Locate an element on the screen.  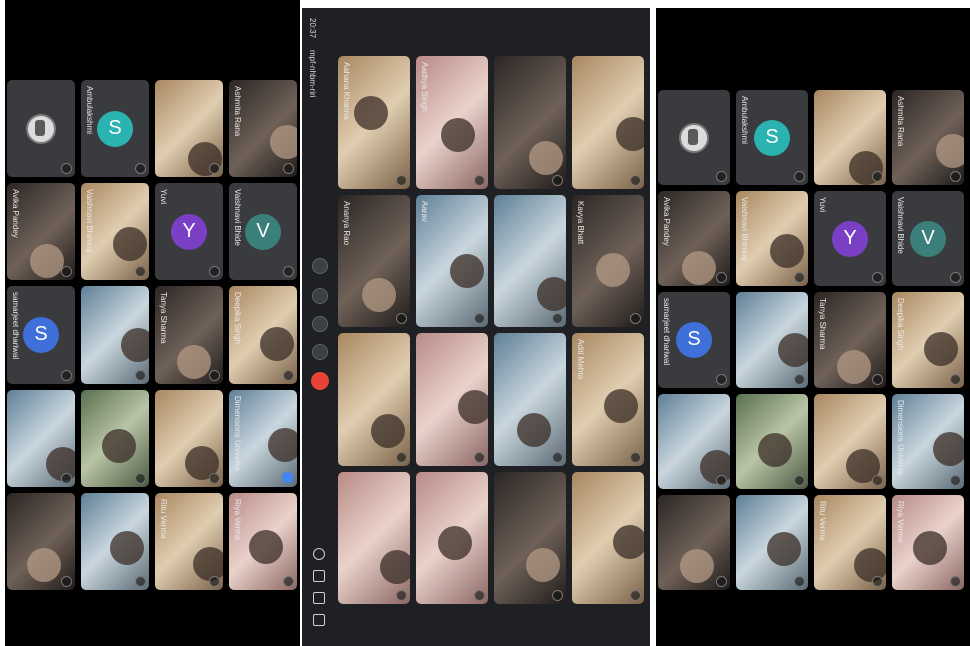
participant-tile: Aarav is located at coordinates (452, 260).